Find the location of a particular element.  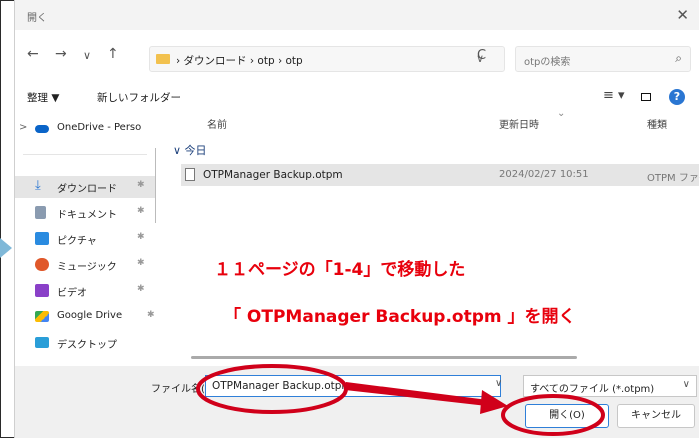

organize-button: 整理 ▼ is located at coordinates (43, 97).